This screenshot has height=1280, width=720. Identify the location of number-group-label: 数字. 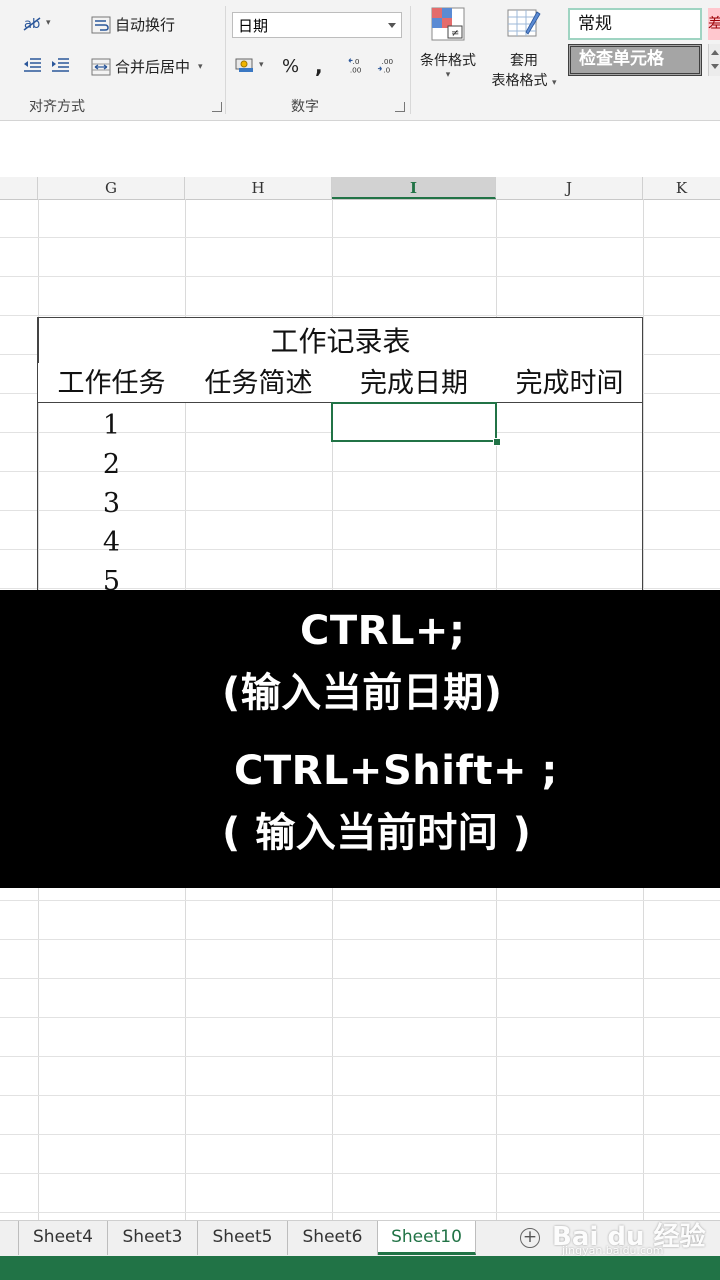
(305, 107).